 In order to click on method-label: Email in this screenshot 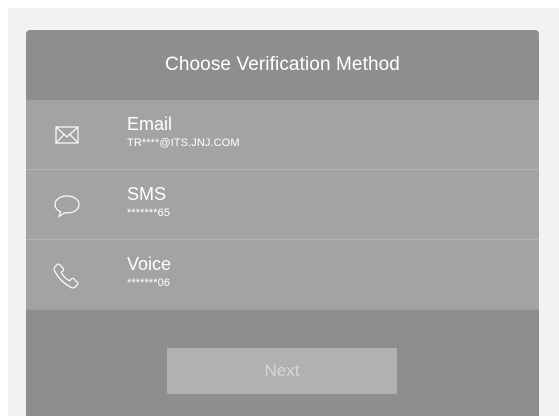, I will do `click(150, 124)`.